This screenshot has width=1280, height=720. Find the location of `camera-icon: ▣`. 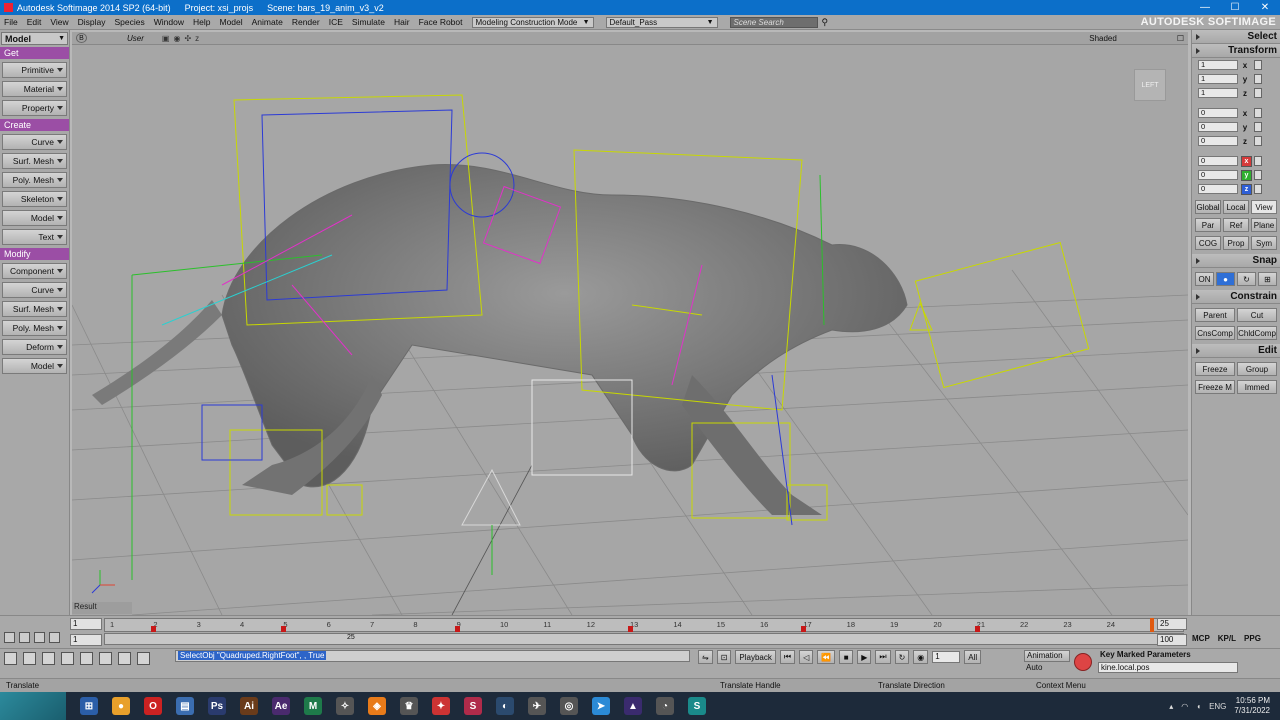

camera-icon: ▣ is located at coordinates (166, 38).